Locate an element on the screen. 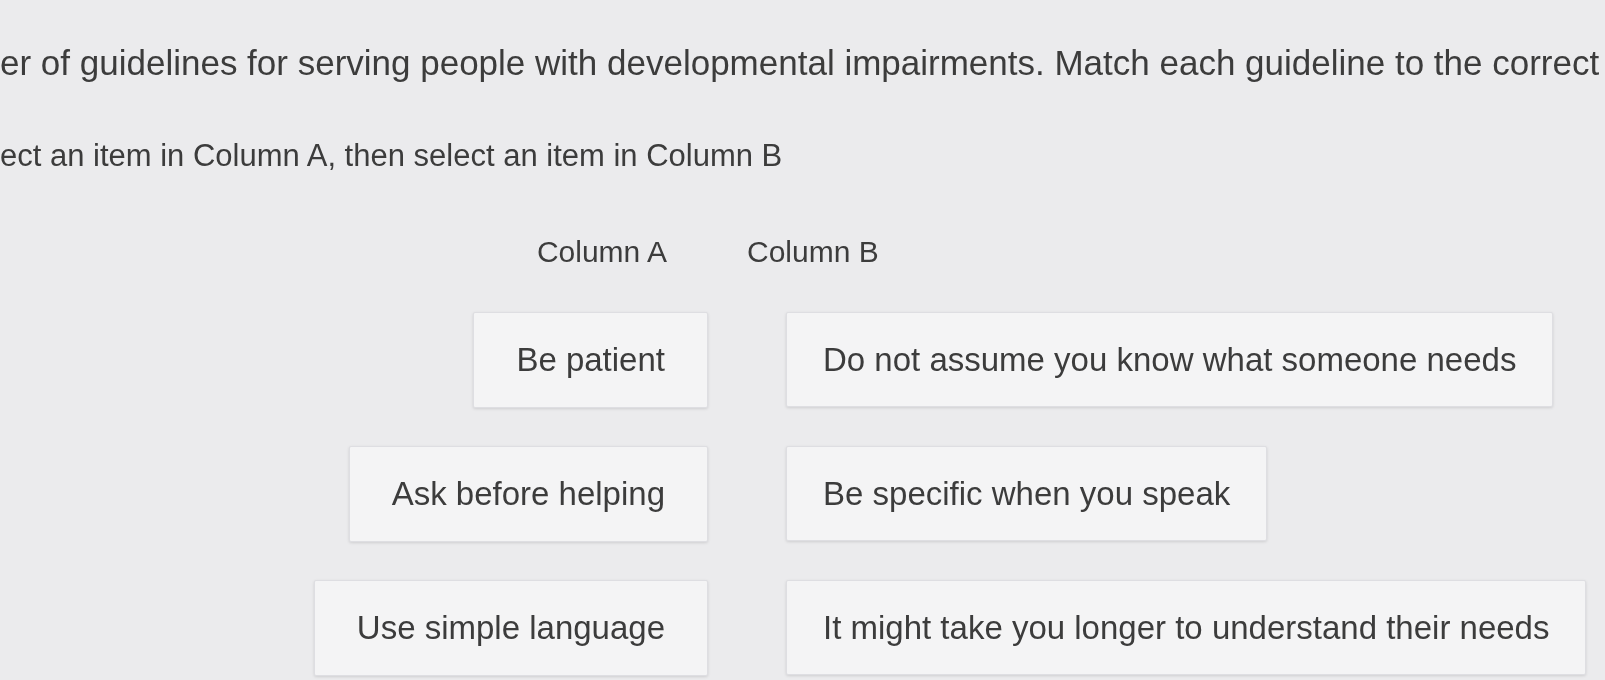  match-item: Be patient is located at coordinates (590, 360).